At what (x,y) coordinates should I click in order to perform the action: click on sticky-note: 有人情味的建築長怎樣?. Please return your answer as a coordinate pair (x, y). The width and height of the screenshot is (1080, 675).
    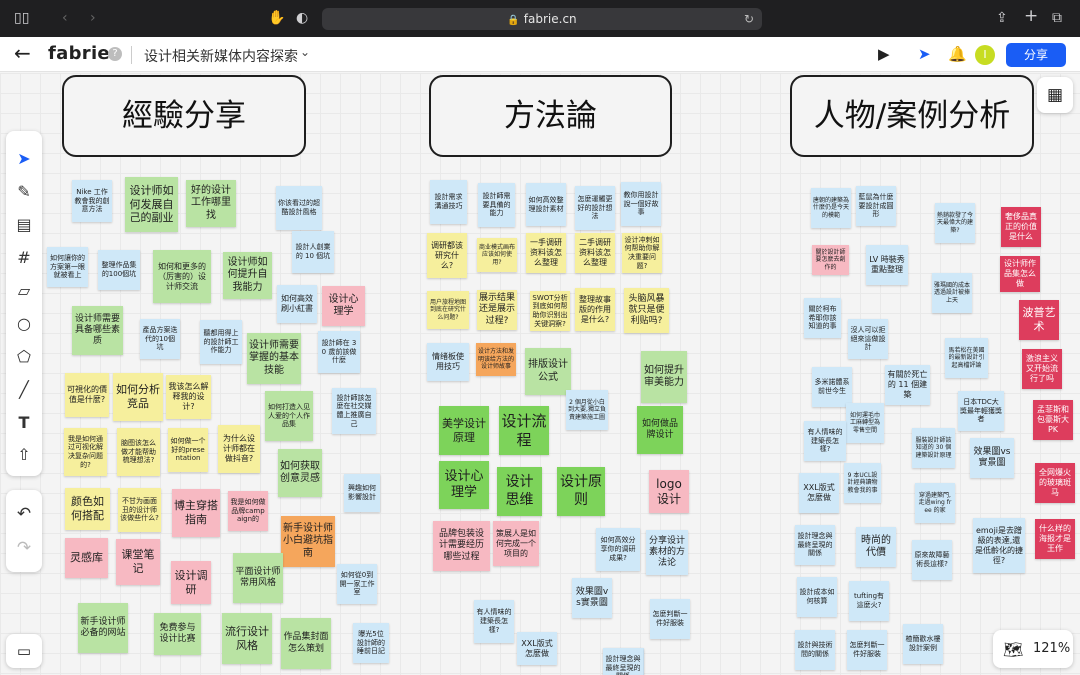
    Looking at the image, I should click on (825, 441).